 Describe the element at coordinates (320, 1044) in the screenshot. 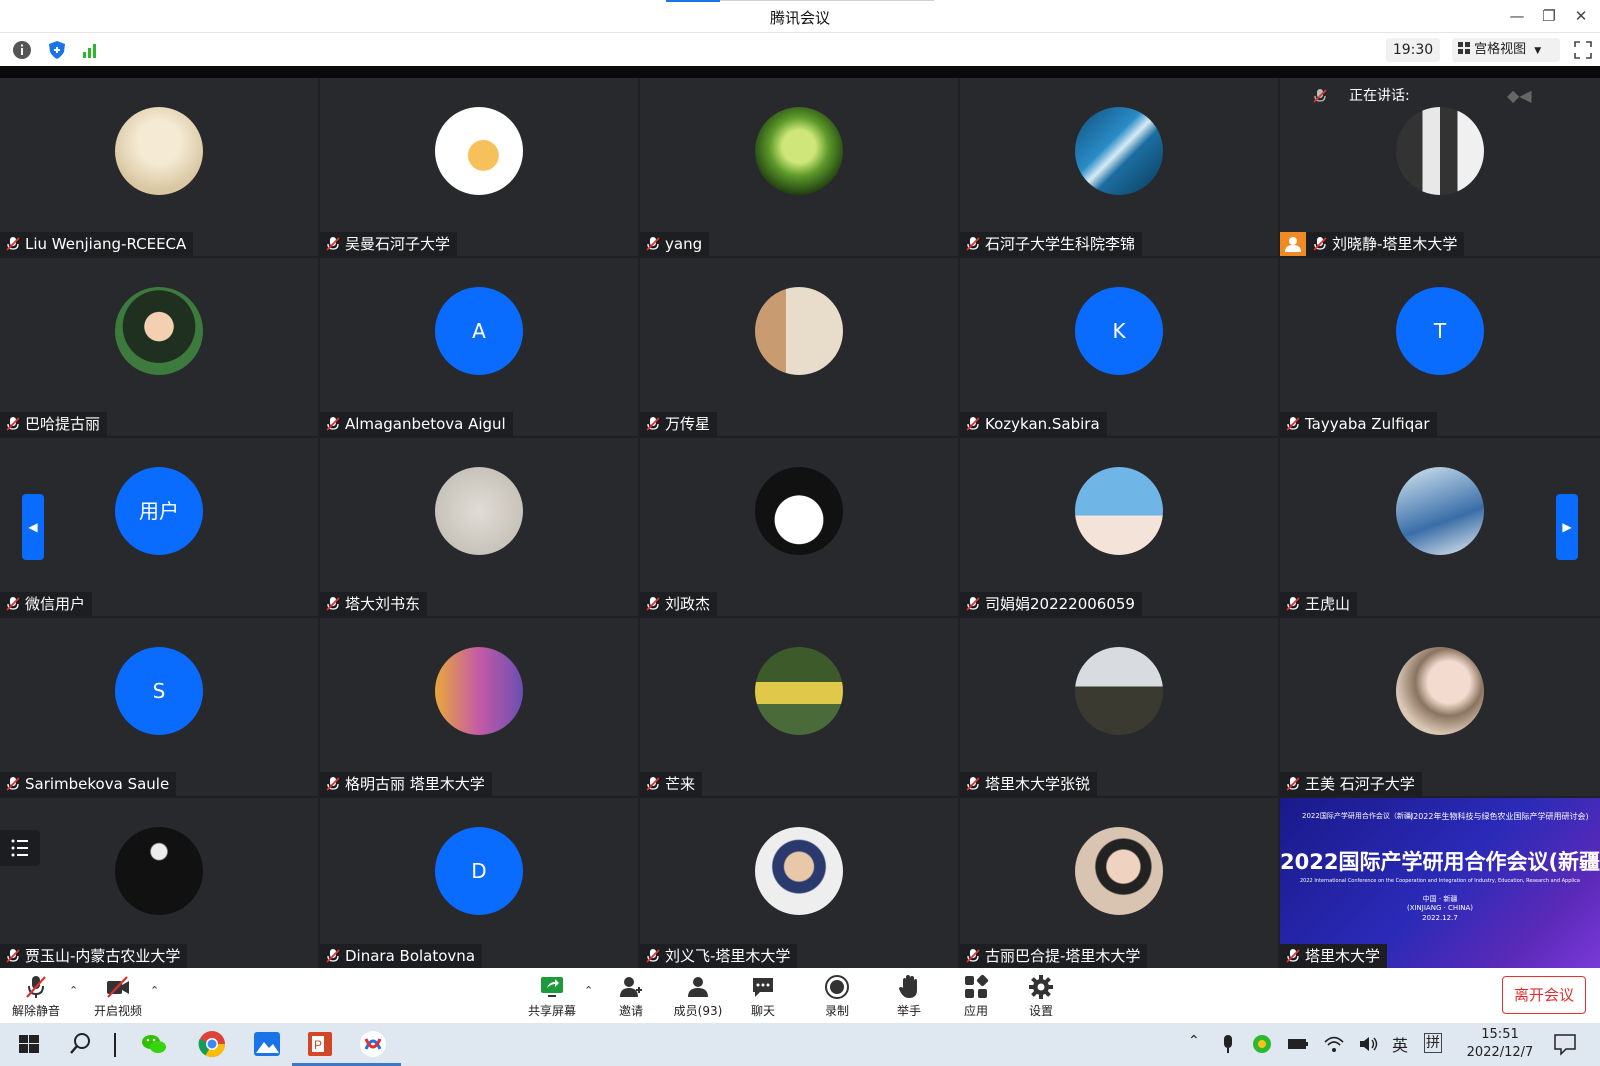

I see `powerpoint-icon: P` at that location.